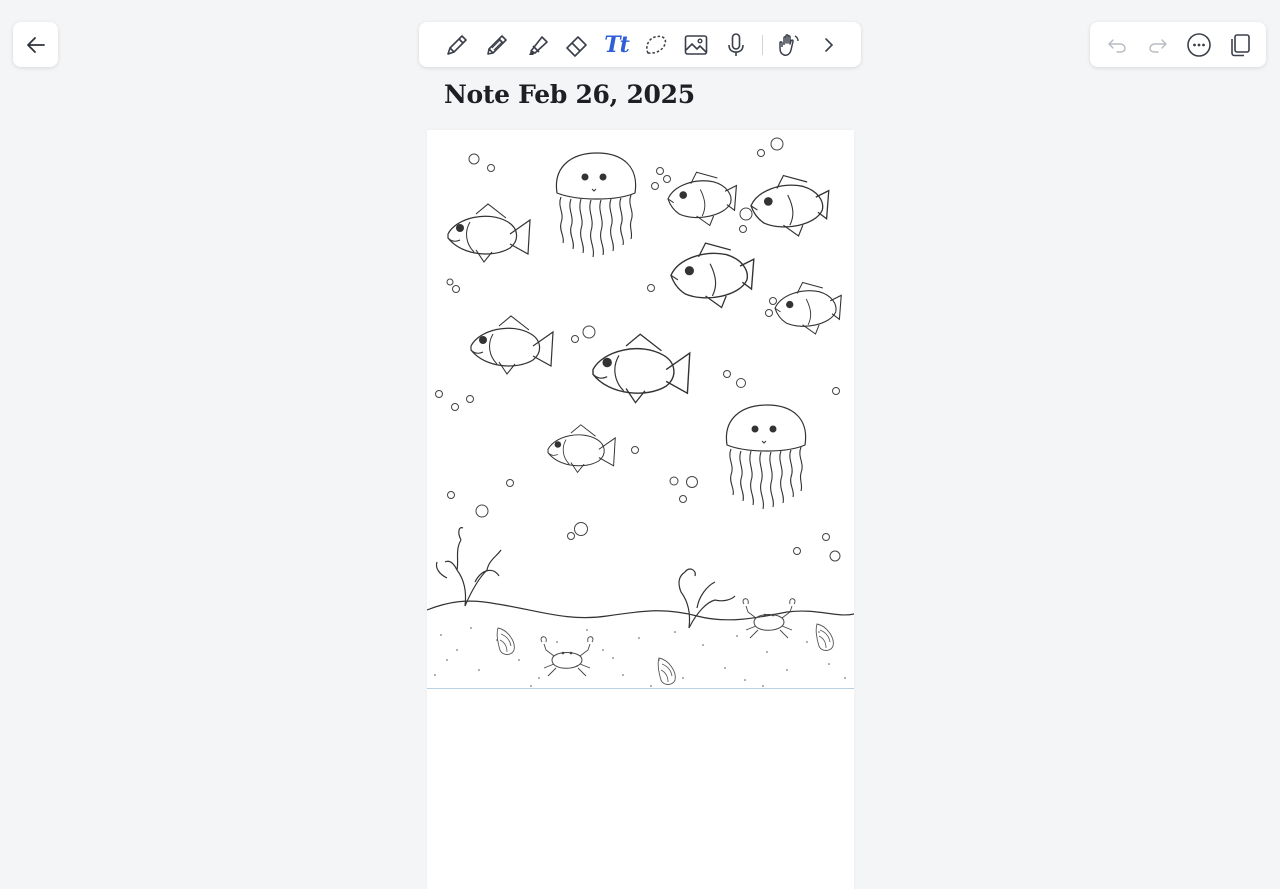 This screenshot has height=889, width=1280. I want to click on lasso-tool-button, so click(657, 44).